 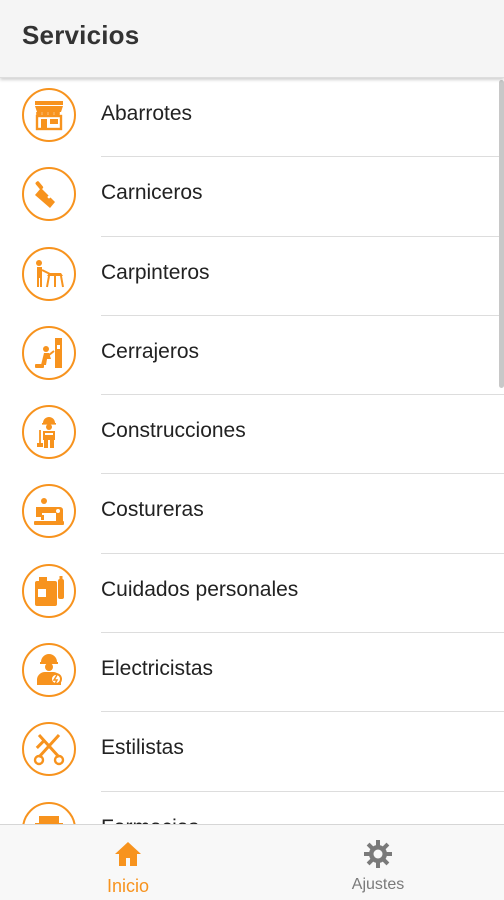 What do you see at coordinates (152, 193) in the screenshot?
I see `service-label: Carniceros` at bounding box center [152, 193].